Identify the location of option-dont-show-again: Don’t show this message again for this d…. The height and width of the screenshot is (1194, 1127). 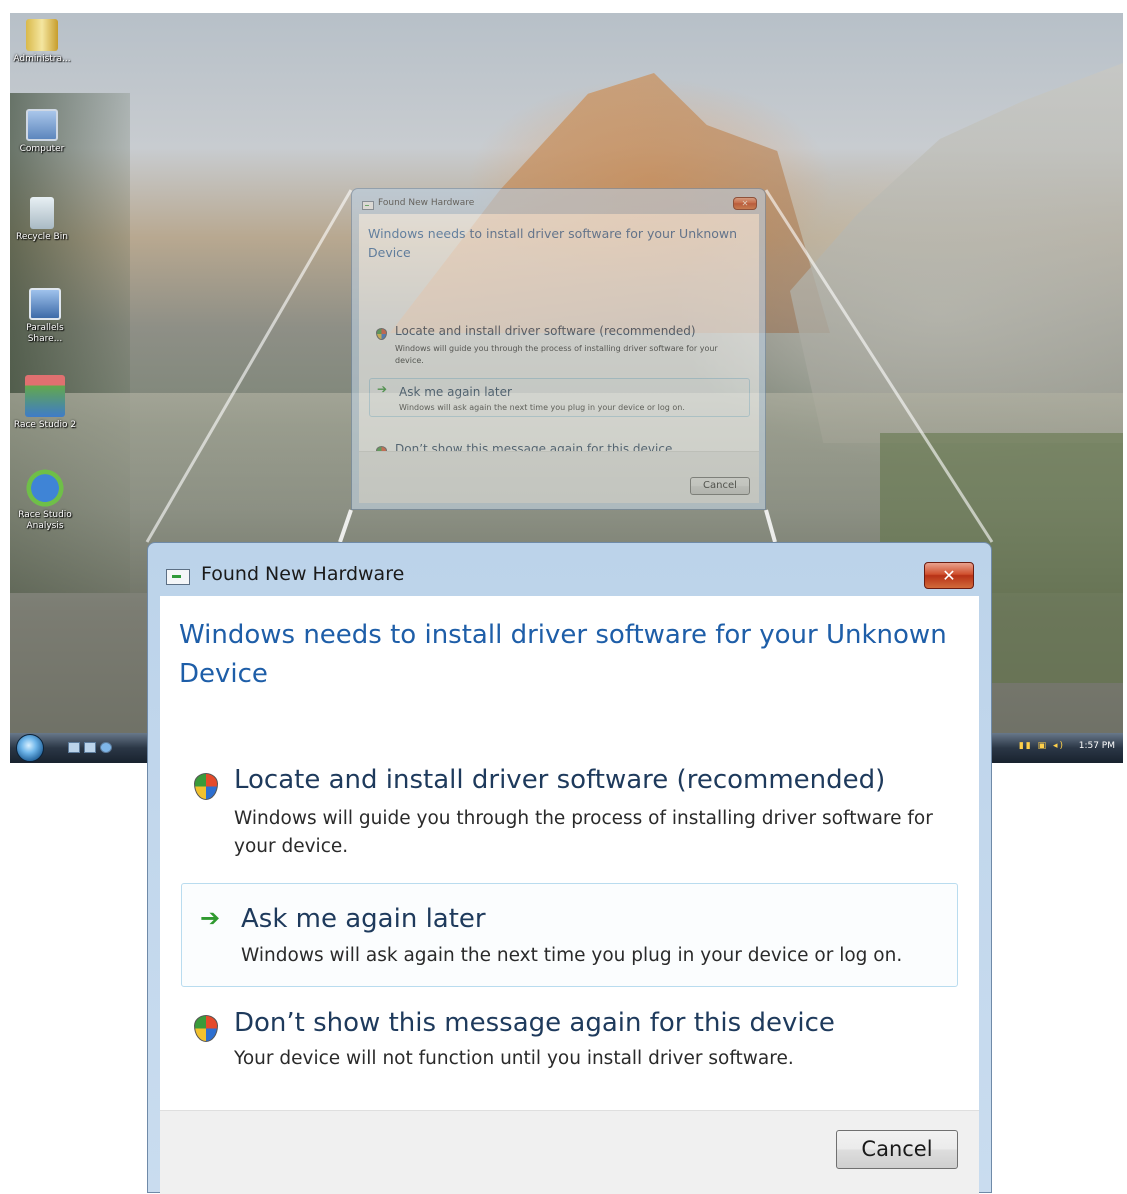
(575, 1041).